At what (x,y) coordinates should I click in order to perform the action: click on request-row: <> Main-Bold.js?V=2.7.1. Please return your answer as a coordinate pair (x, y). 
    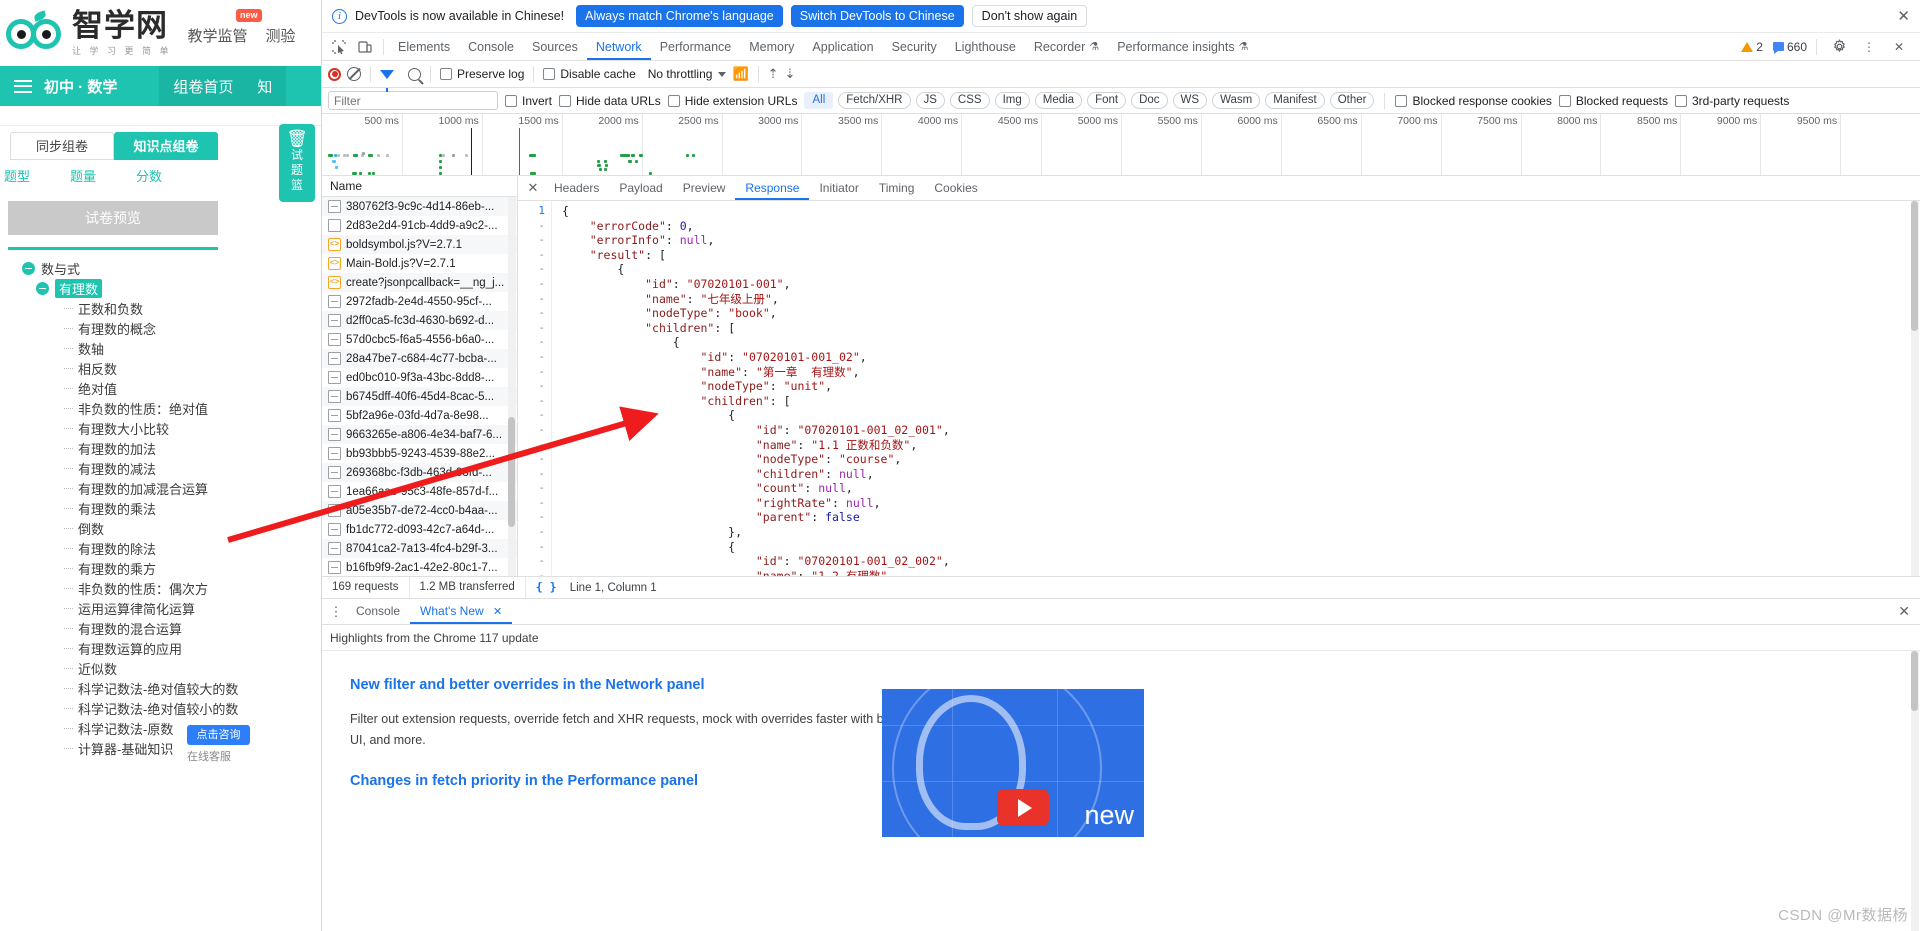
    Looking at the image, I should click on (419, 263).